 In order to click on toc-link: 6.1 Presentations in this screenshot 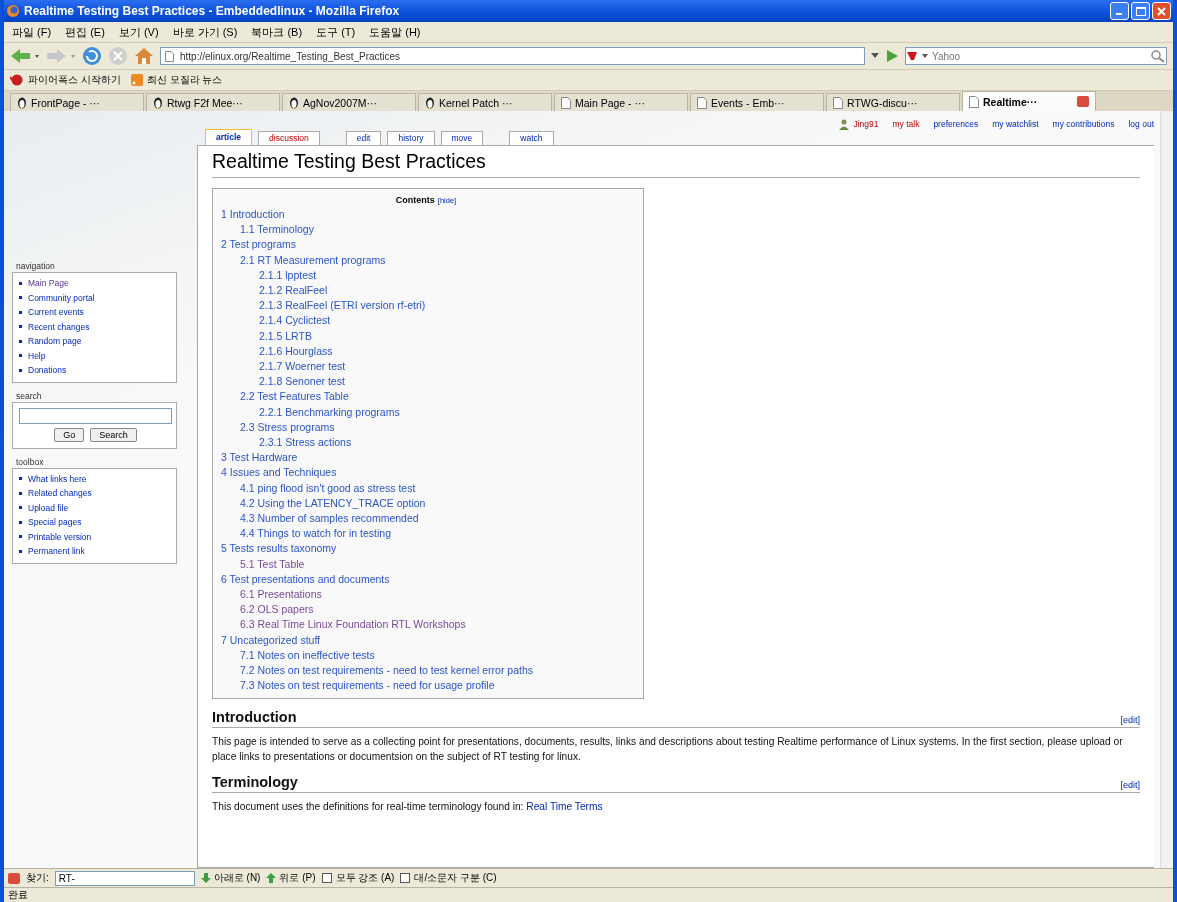, I will do `click(435, 595)`.